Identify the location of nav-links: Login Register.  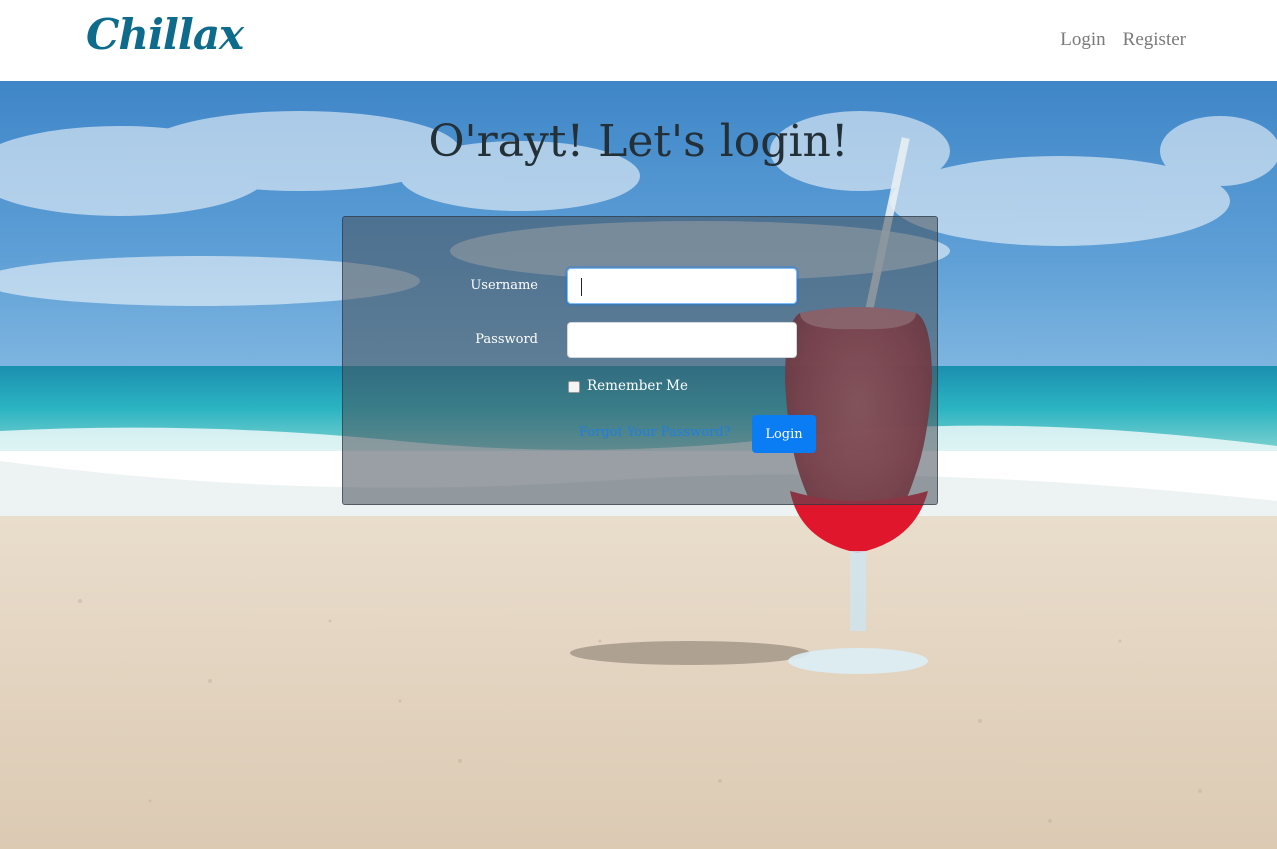
(1123, 40).